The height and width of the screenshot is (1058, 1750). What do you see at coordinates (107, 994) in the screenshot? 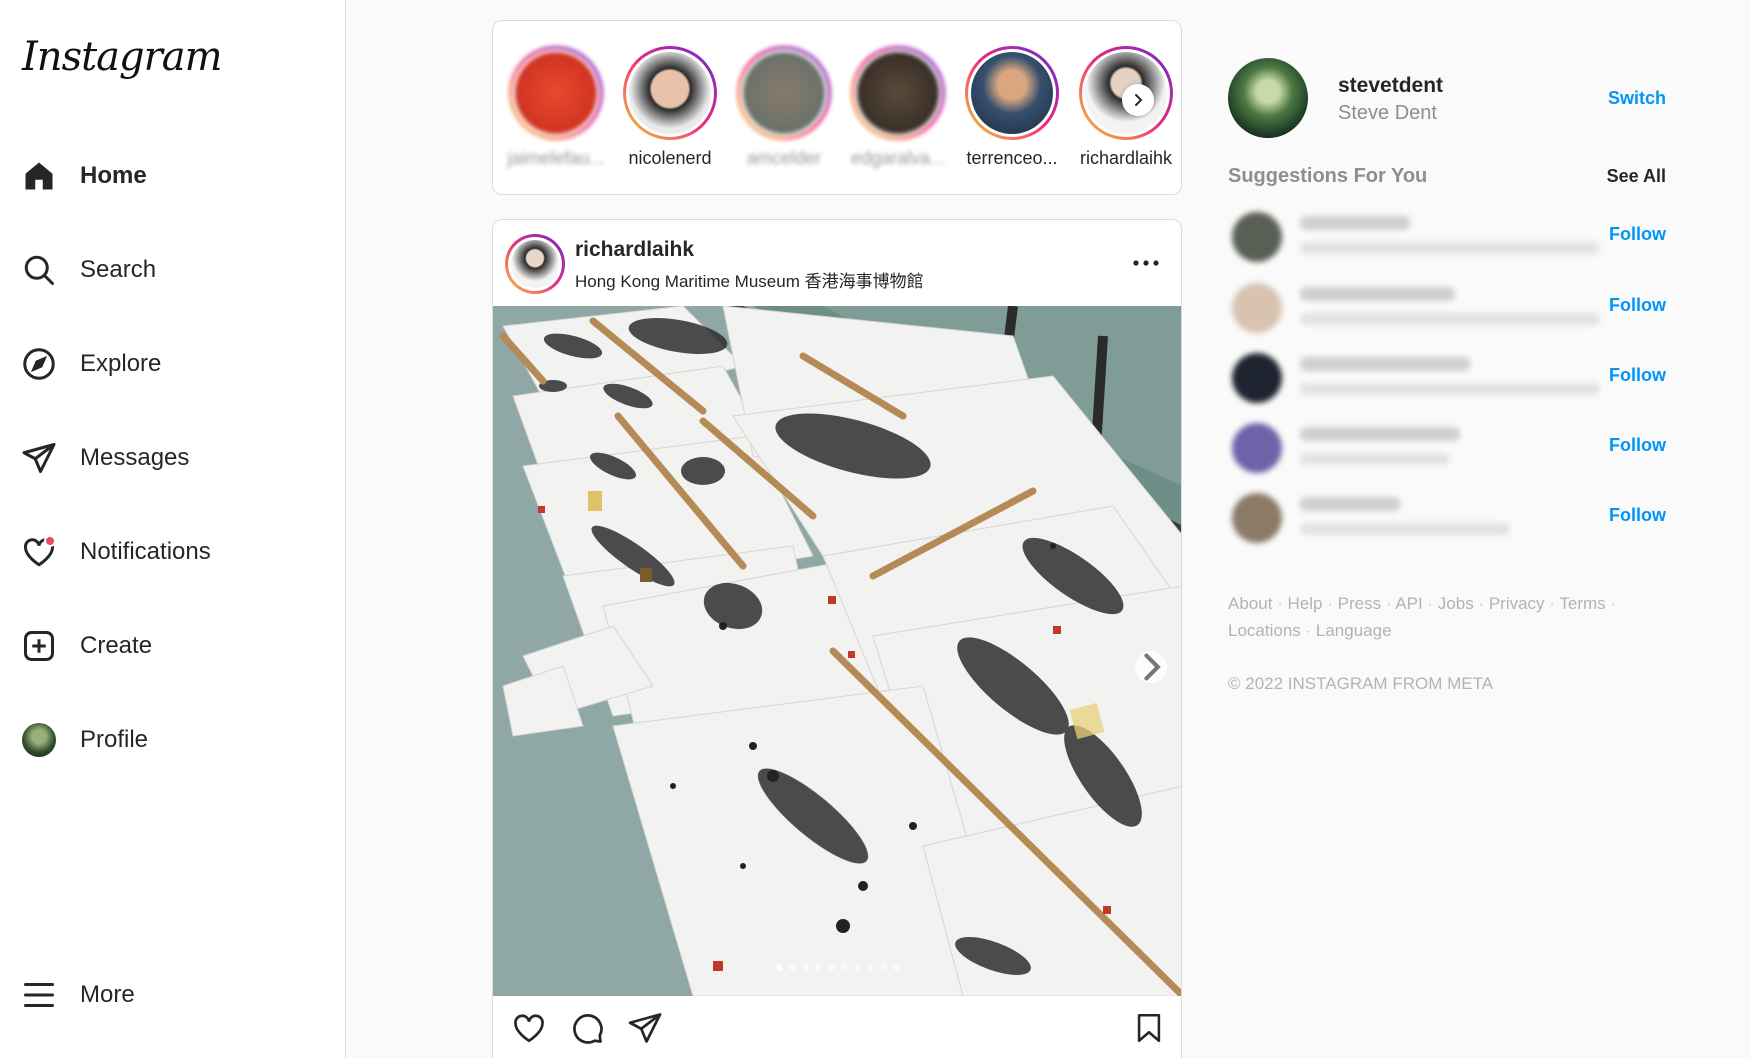
I see `nav-label: More` at bounding box center [107, 994].